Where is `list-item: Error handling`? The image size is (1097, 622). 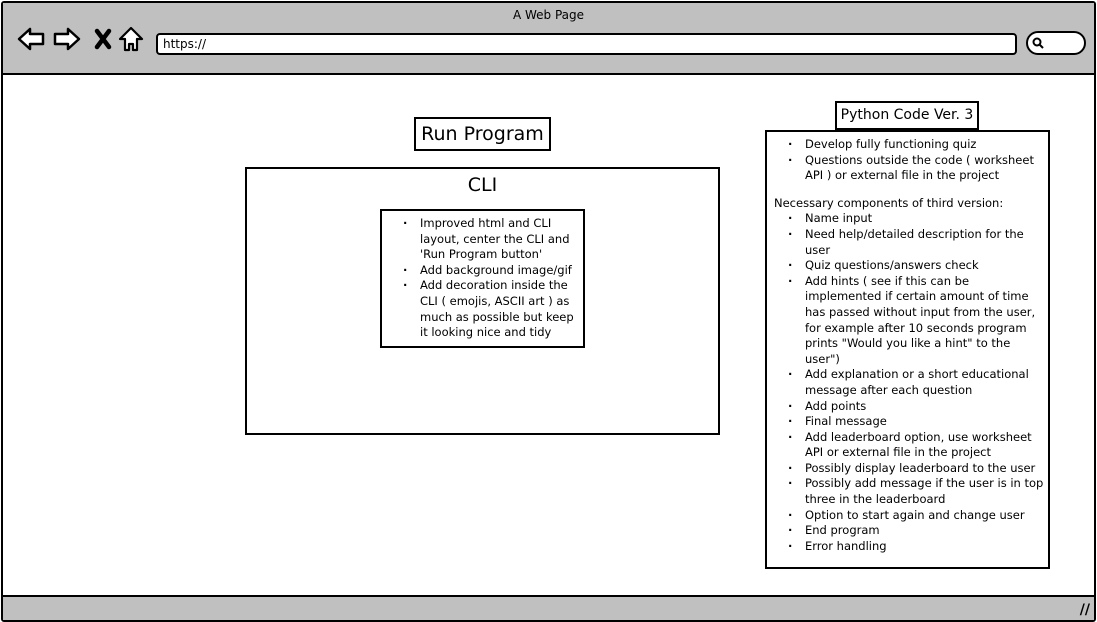
list-item: Error handling is located at coordinates (916, 547).